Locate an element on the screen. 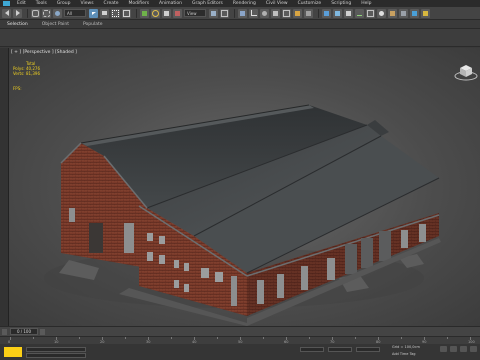 Image resolution: width=480 pixels, height=360 pixels. move-icon is located at coordinates (144, 13).